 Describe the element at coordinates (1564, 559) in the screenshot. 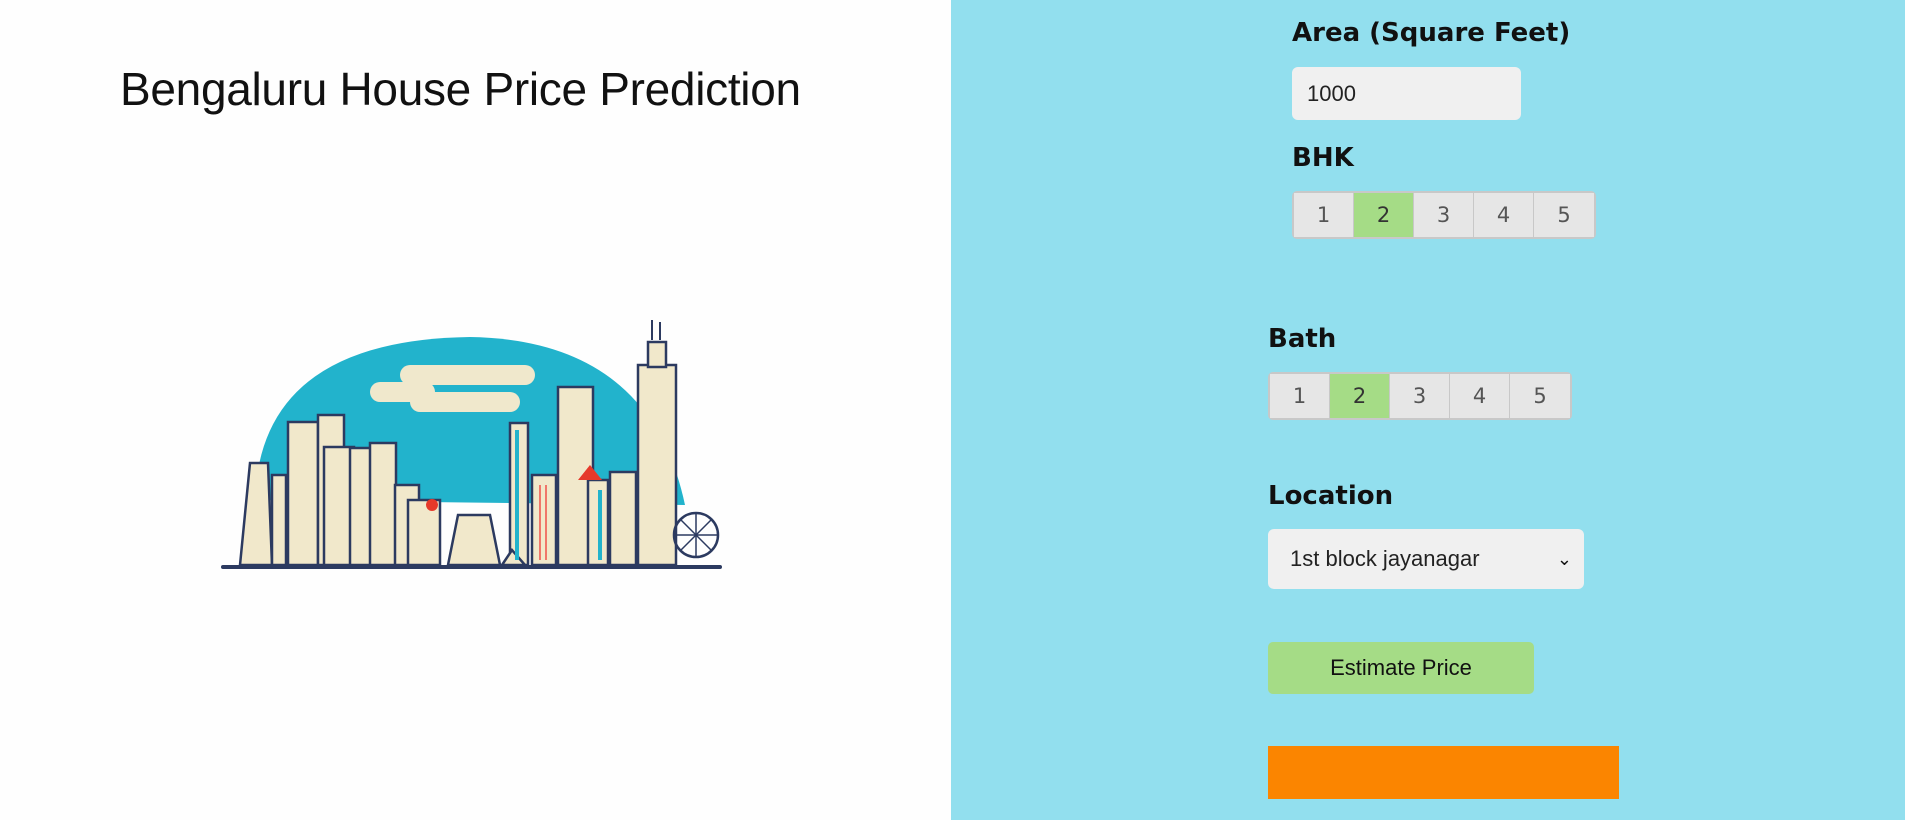

I see `chevron-down-icon: ⌄` at that location.